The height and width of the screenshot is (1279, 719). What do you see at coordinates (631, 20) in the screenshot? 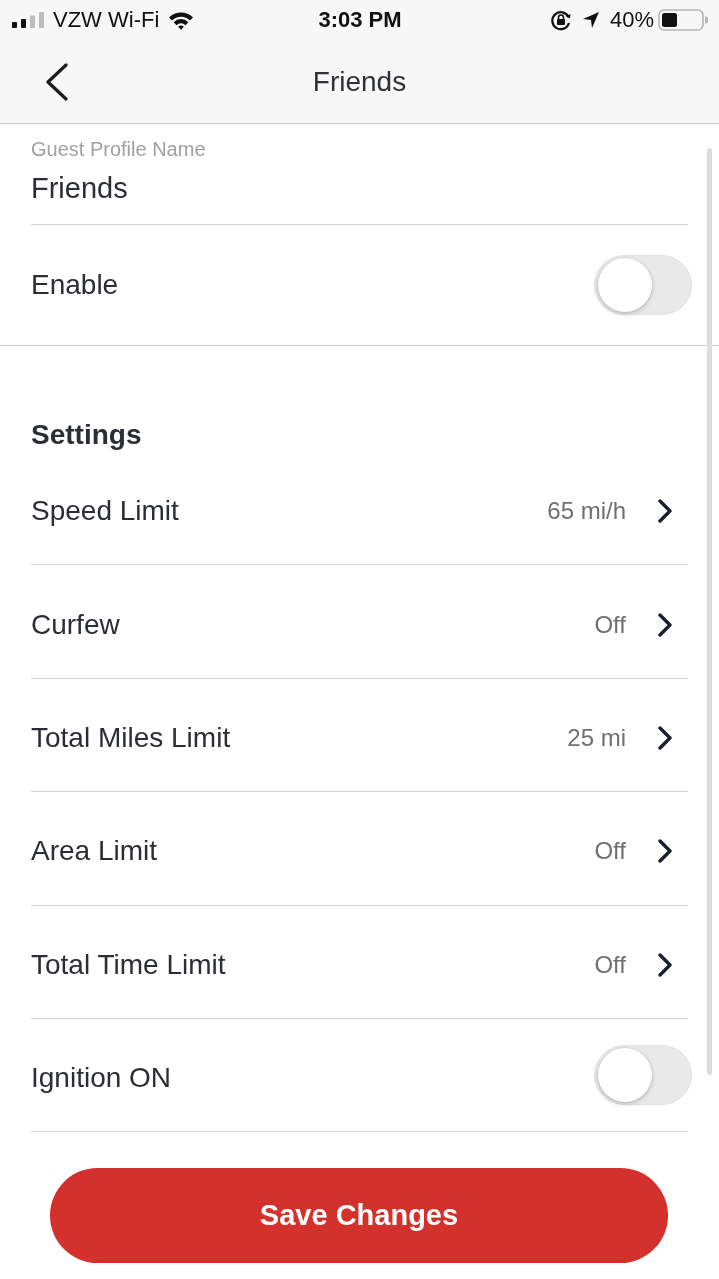
I see `battery-percent: 40%` at bounding box center [631, 20].